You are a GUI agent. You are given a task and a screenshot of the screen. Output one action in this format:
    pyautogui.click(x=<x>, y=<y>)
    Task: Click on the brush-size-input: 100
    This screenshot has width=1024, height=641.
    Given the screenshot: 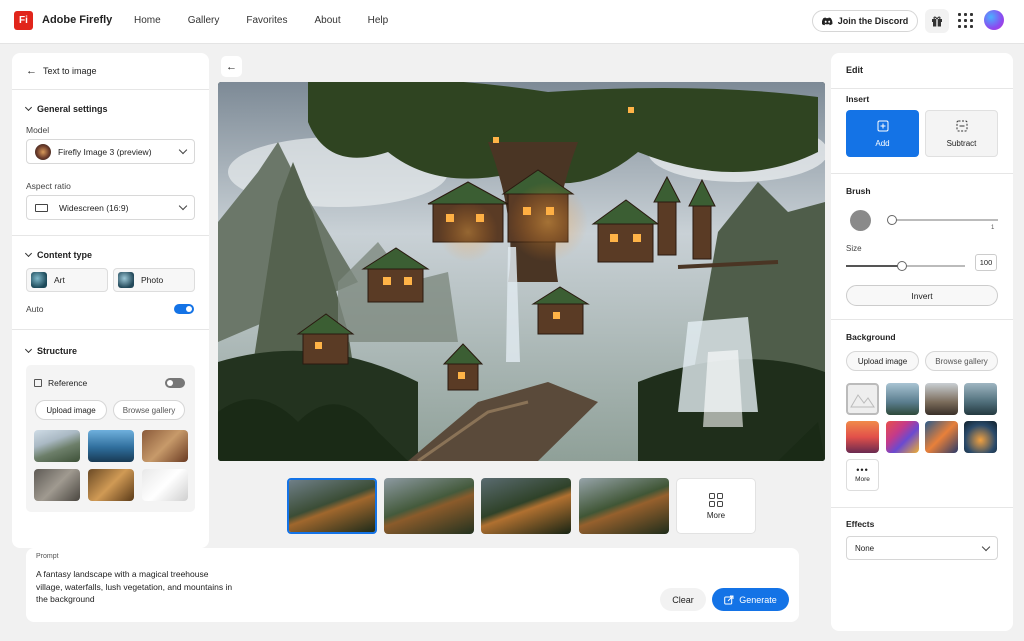 What is the action you would take?
    pyautogui.click(x=986, y=262)
    